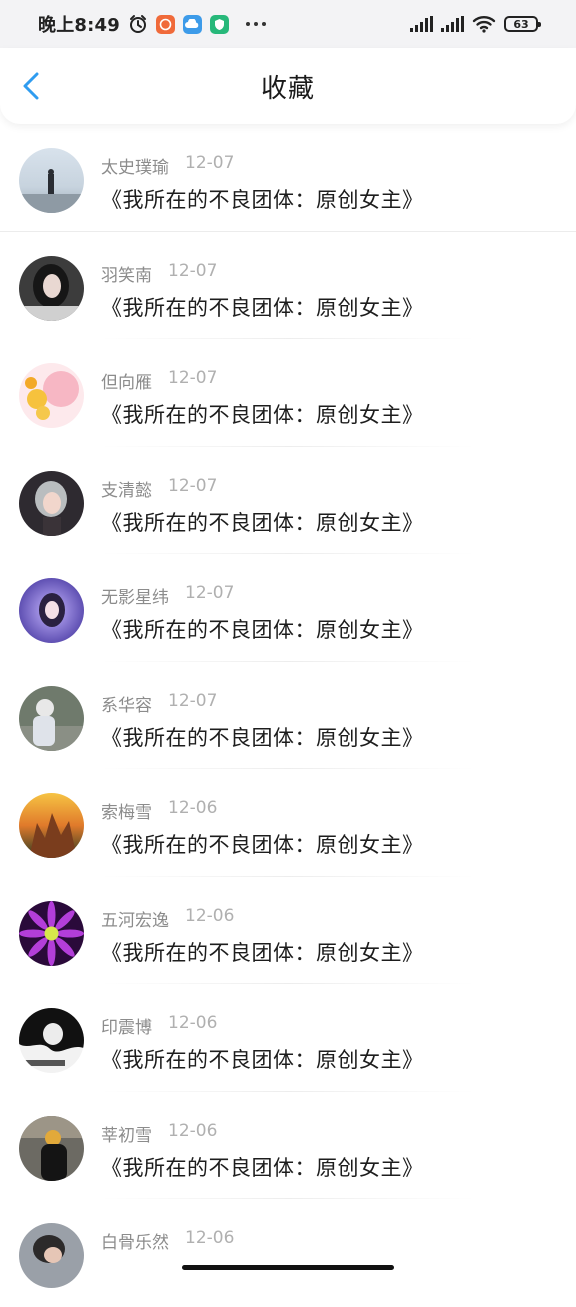 The width and height of the screenshot is (576, 1307). What do you see at coordinates (126, 488) in the screenshot?
I see `user-name: 支清懿` at bounding box center [126, 488].